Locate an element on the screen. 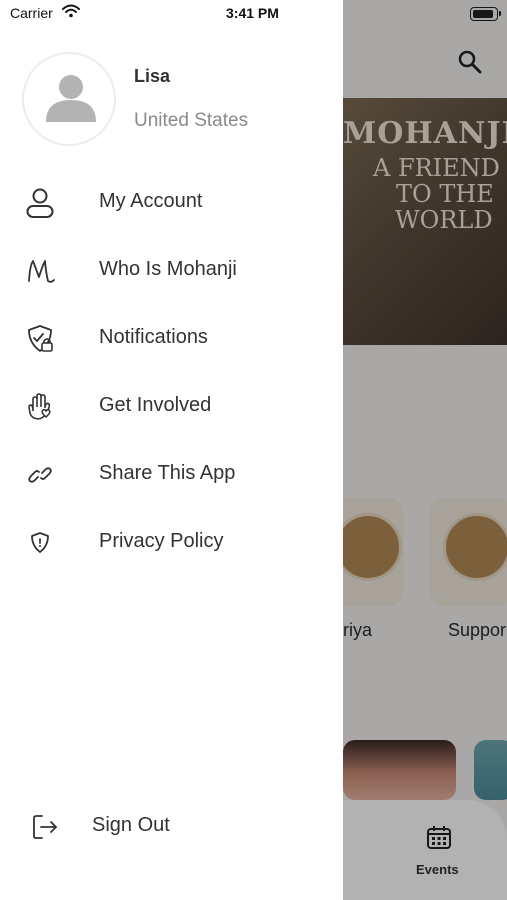 The image size is (507, 900). menu-item-notifications: Notifications is located at coordinates (171, 338).